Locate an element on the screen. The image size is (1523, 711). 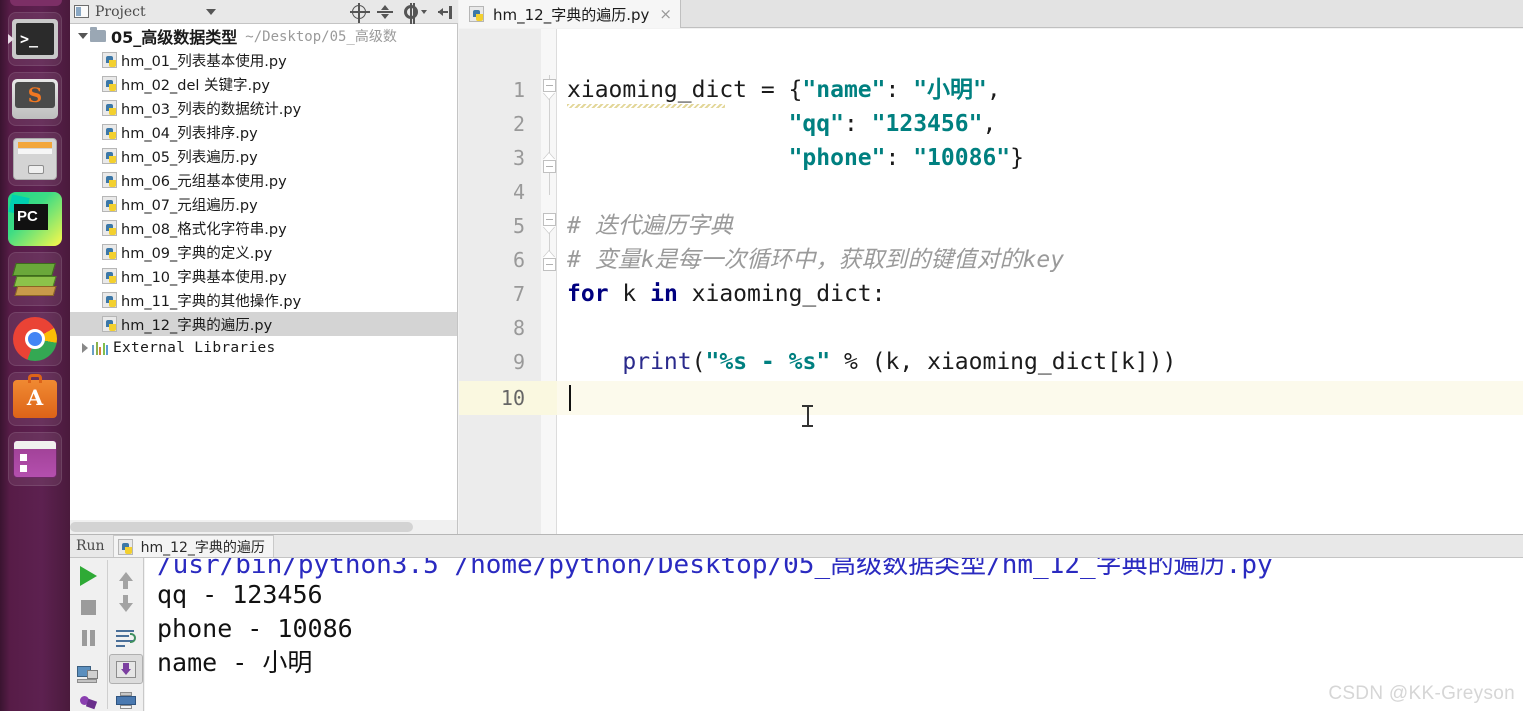
hide-panel-icon is located at coordinates (445, 12).